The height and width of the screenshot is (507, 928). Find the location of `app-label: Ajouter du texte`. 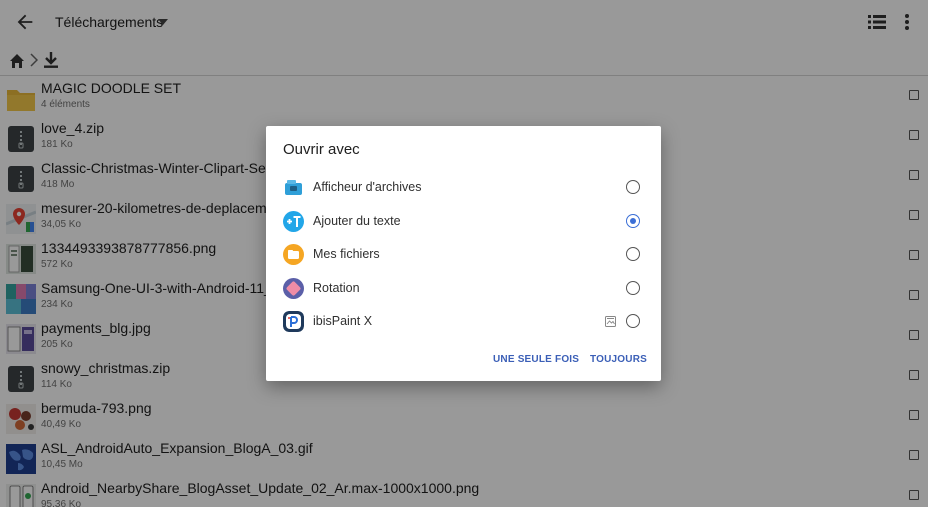

app-label: Ajouter du texte is located at coordinates (357, 221).